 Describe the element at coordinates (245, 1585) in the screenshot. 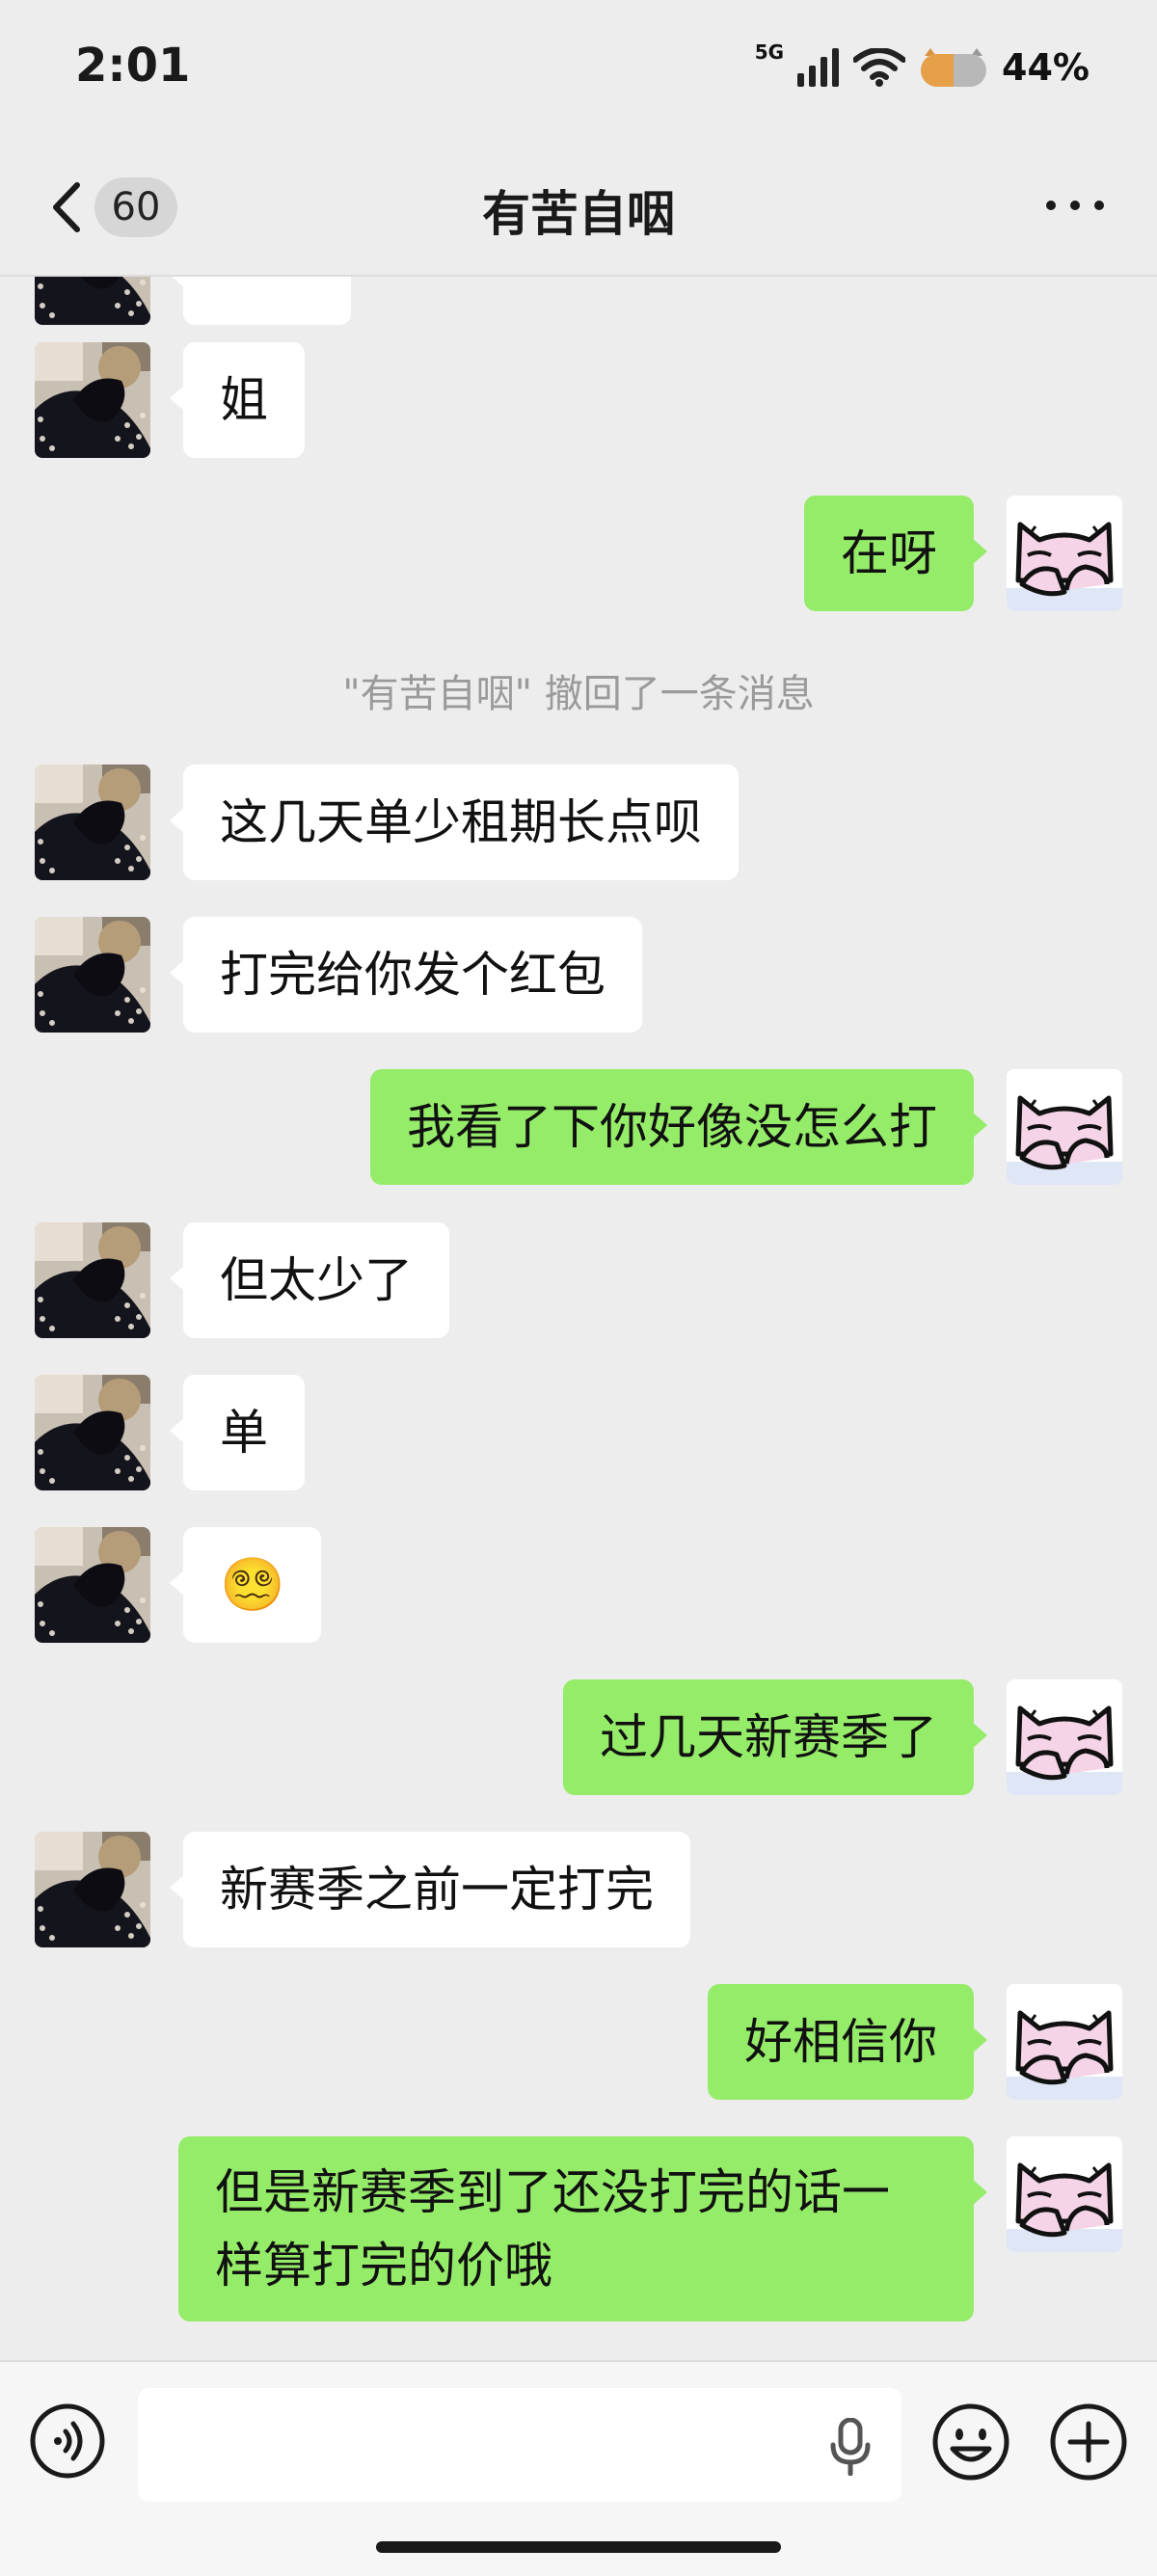

I see `emoji-message-bubble: 😵‍💫` at that location.